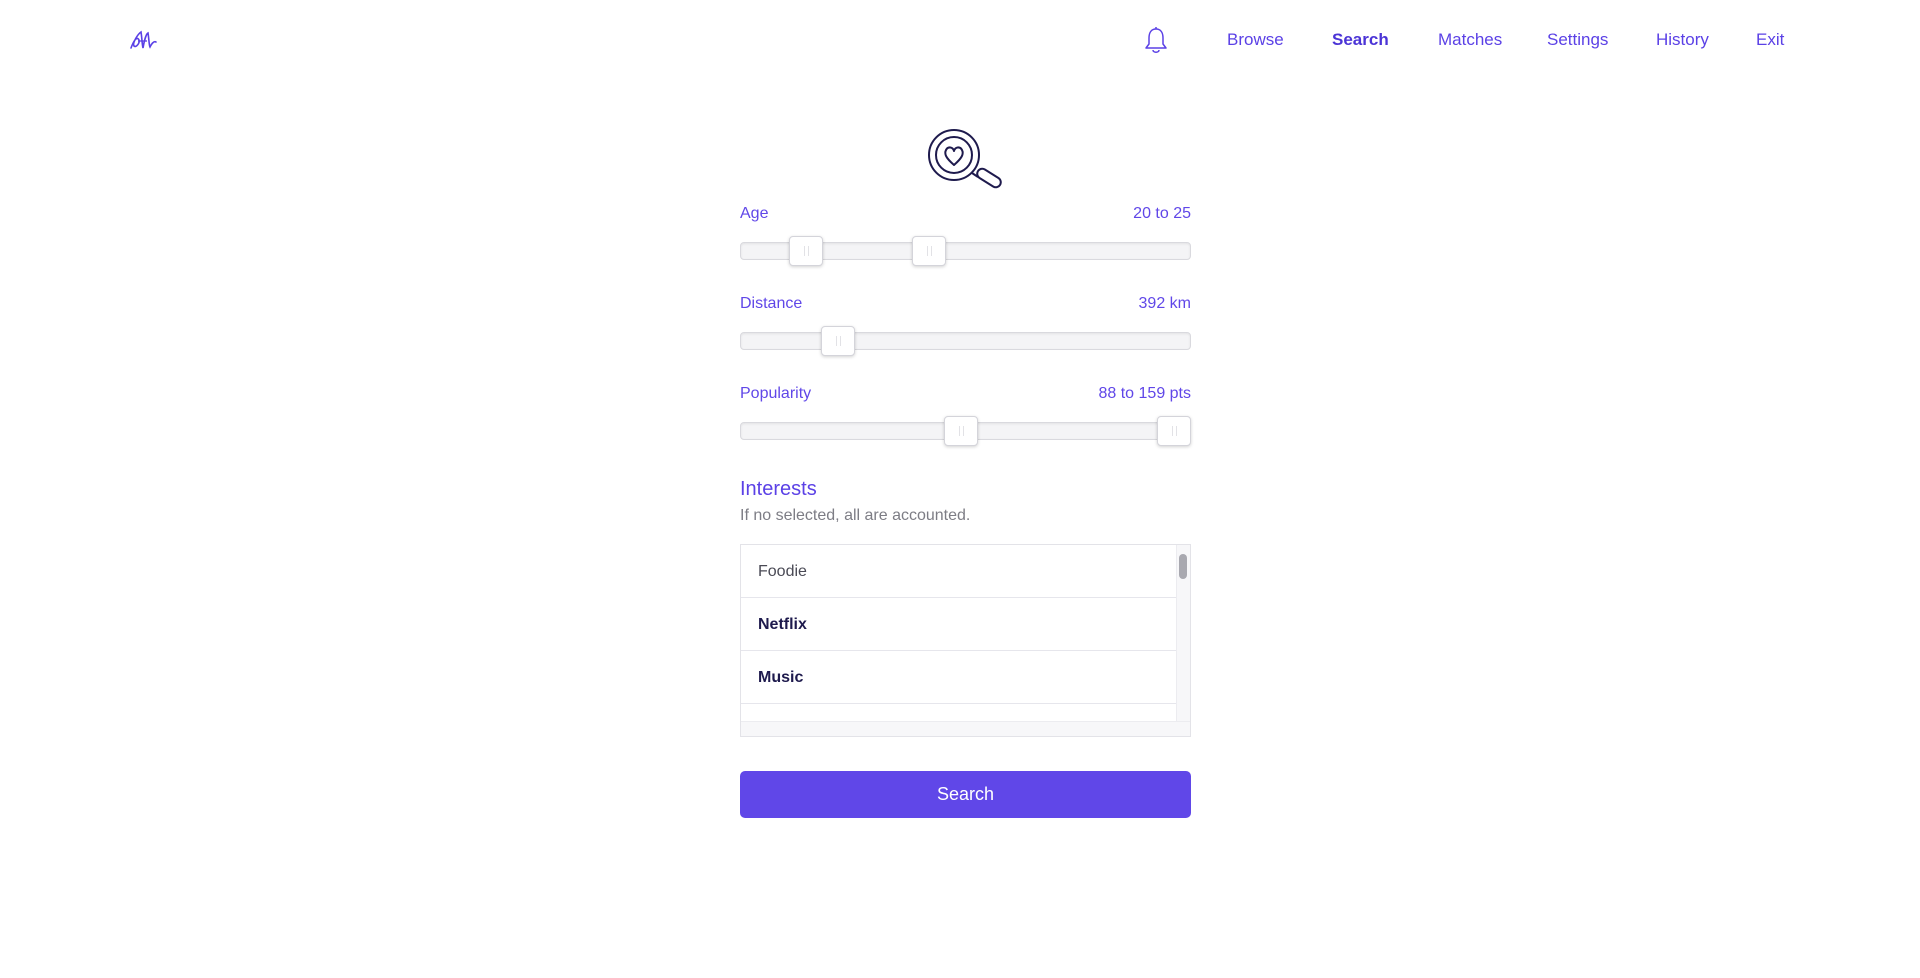 The height and width of the screenshot is (978, 1920). Describe the element at coordinates (959, 571) in the screenshot. I see `interest-item-foodie: Foodie` at that location.